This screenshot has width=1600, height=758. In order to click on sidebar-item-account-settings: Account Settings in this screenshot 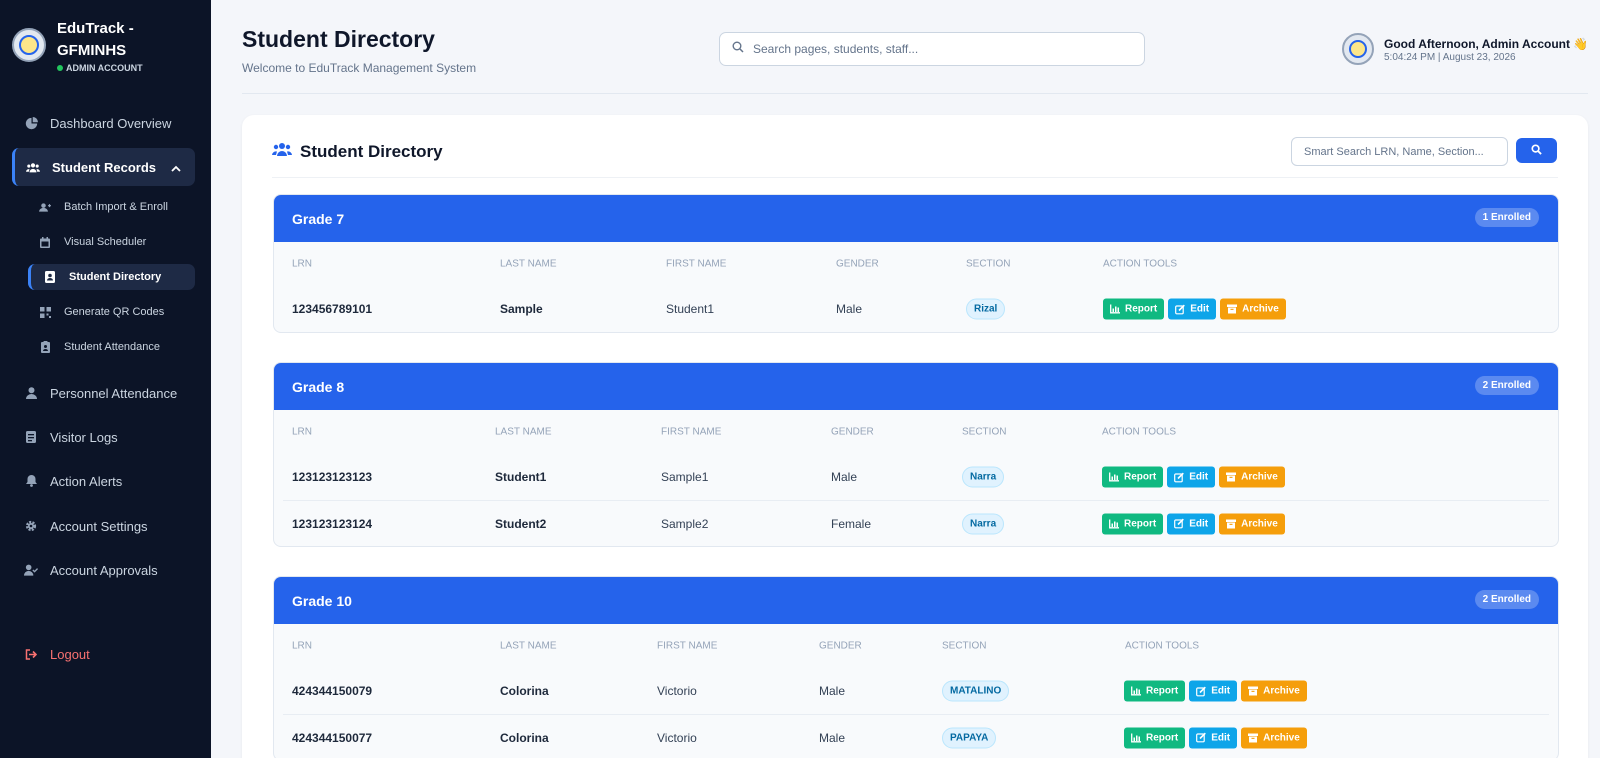, I will do `click(105, 526)`.